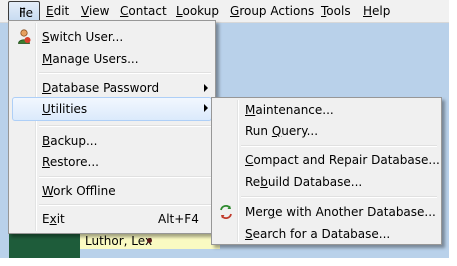 The height and width of the screenshot is (266, 457). I want to click on menu-help: Help, so click(376, 11).